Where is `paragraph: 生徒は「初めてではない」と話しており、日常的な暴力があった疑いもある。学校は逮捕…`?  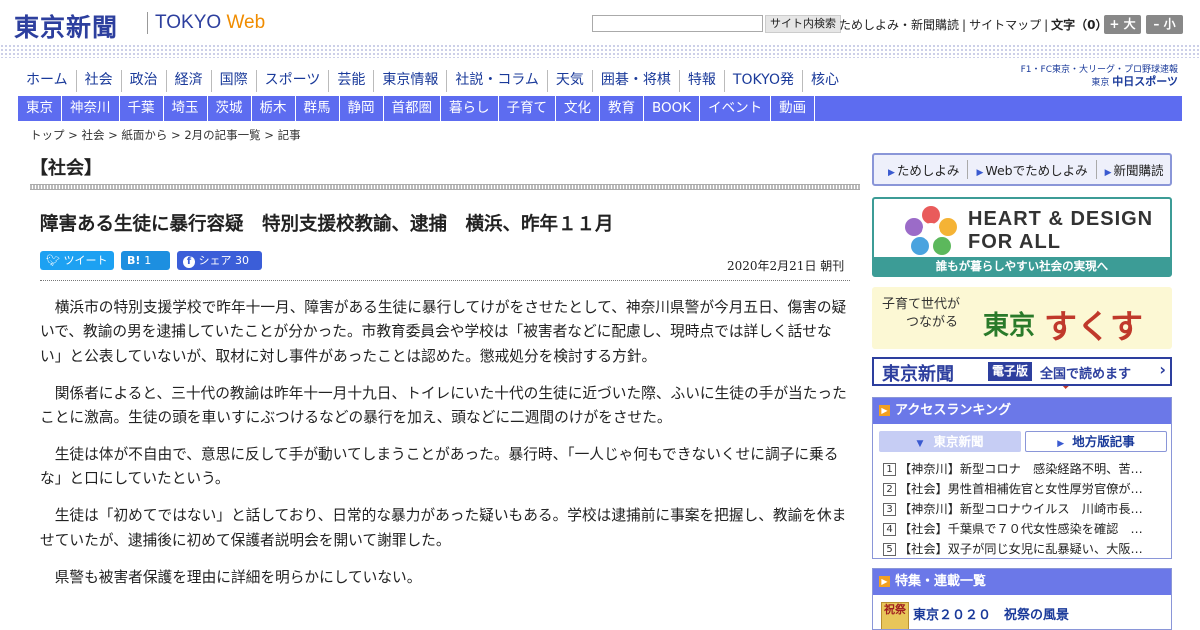
paragraph: 生徒は「初めてではない」と話しており、日常的な暴力があった疑いもある。学校は逮捕… is located at coordinates (443, 528).